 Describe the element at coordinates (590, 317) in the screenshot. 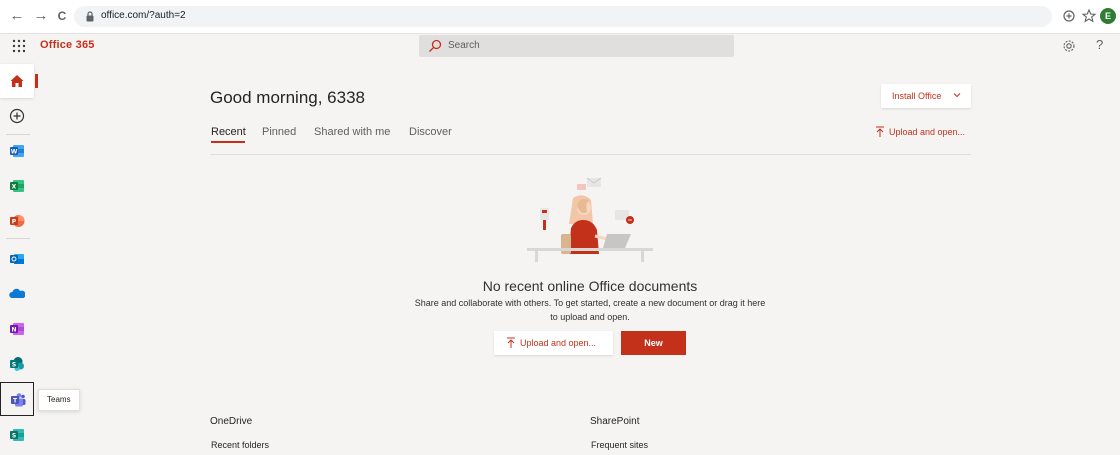

I see `empty-state-description-cont: to upload and open.` at that location.